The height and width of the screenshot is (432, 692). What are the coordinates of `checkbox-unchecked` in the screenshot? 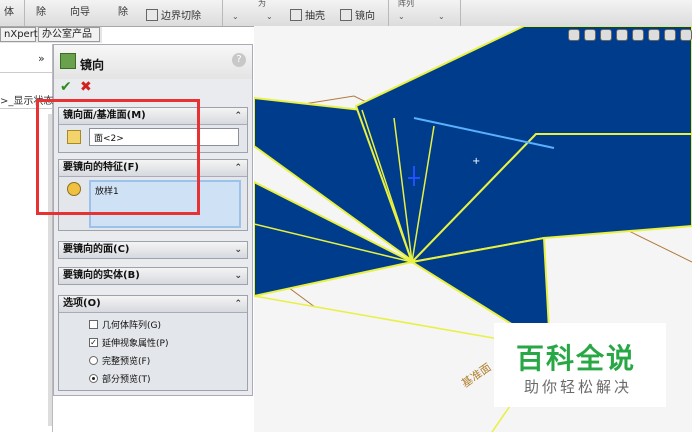 It's located at (93, 324).